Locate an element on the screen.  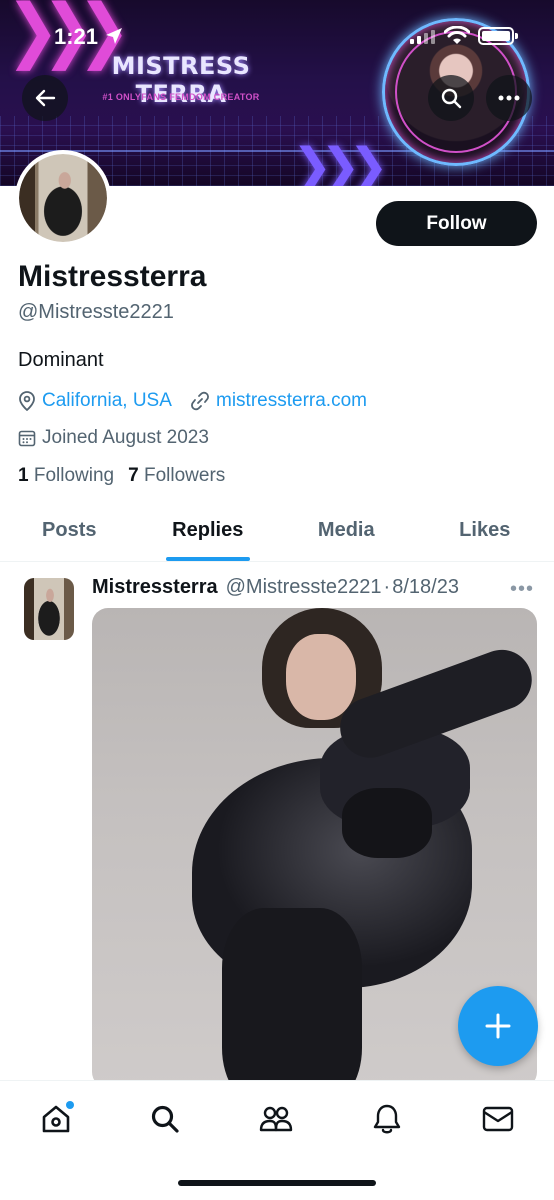
back-button is located at coordinates (45, 98).